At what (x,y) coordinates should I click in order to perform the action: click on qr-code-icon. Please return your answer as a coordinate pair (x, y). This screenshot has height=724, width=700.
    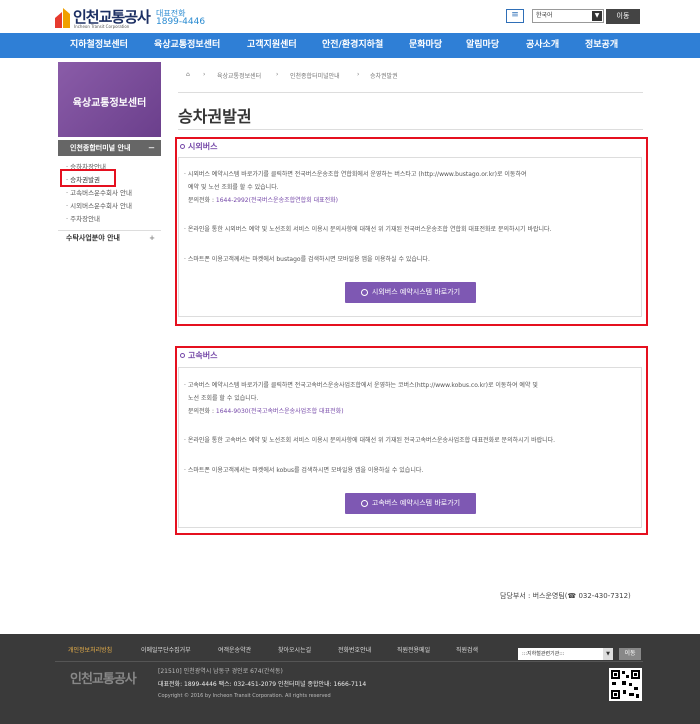
    Looking at the image, I should click on (625, 684).